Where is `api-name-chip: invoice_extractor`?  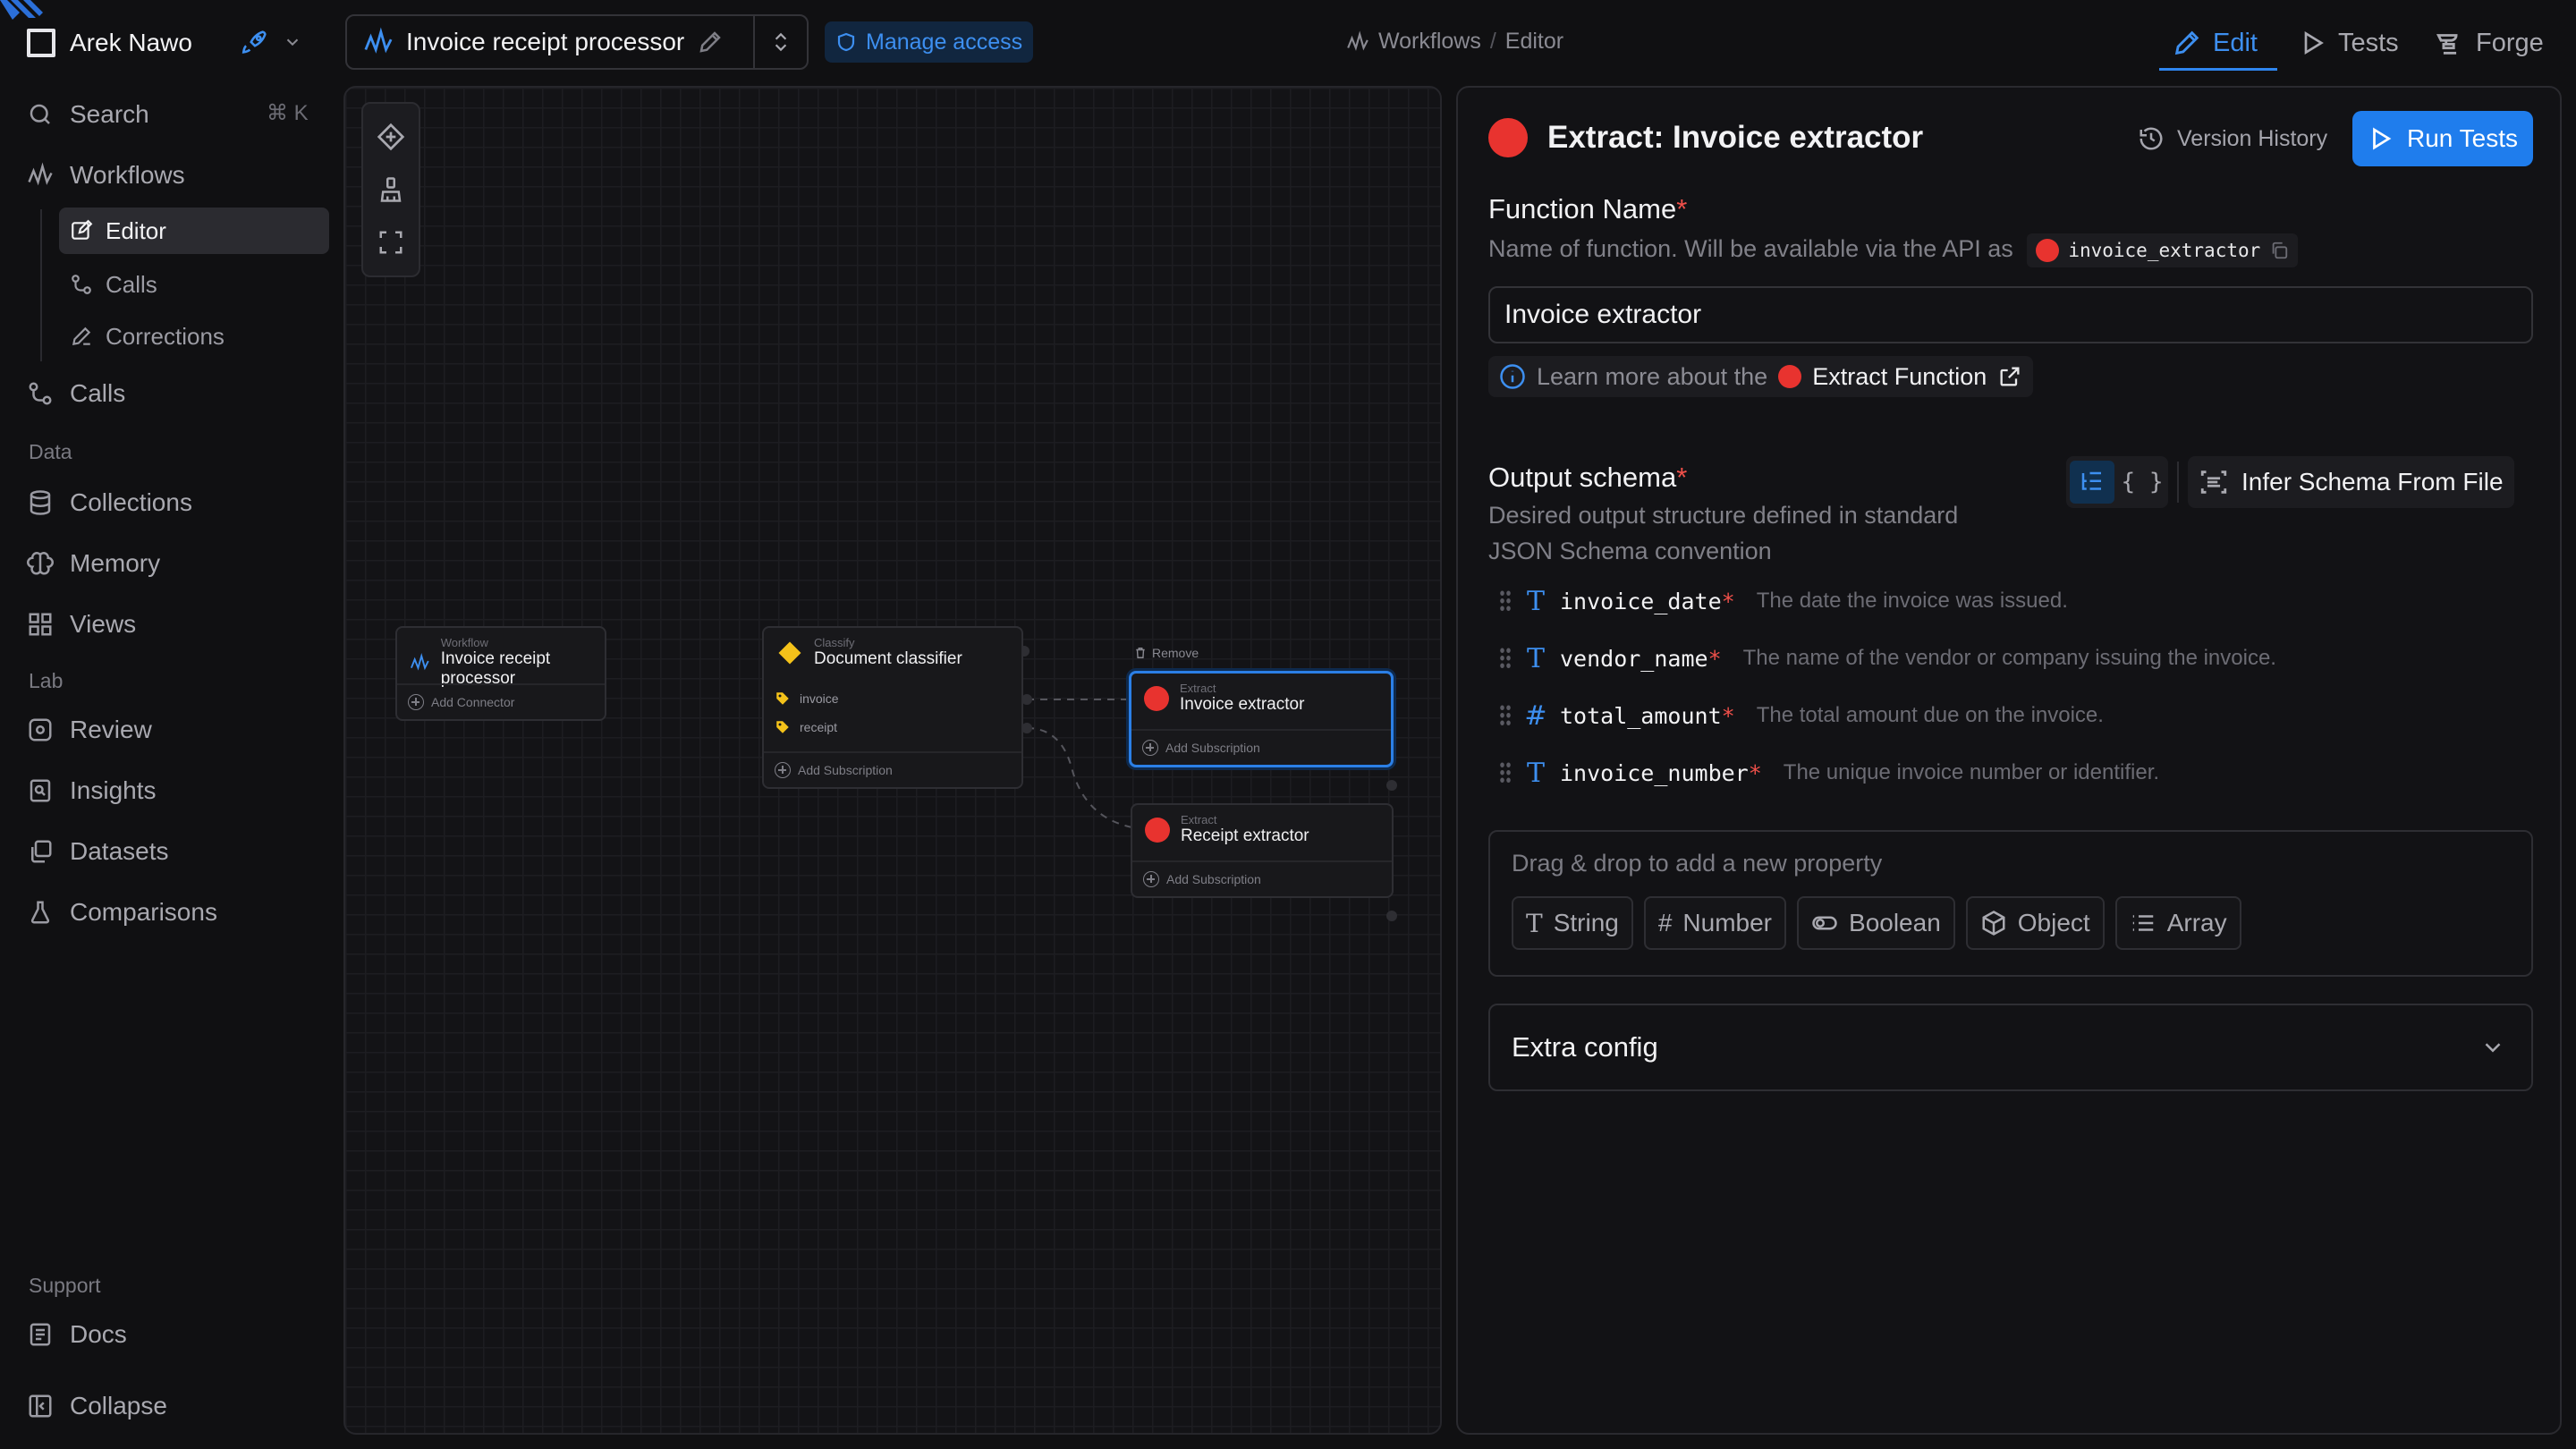 api-name-chip: invoice_extractor is located at coordinates (2163, 250).